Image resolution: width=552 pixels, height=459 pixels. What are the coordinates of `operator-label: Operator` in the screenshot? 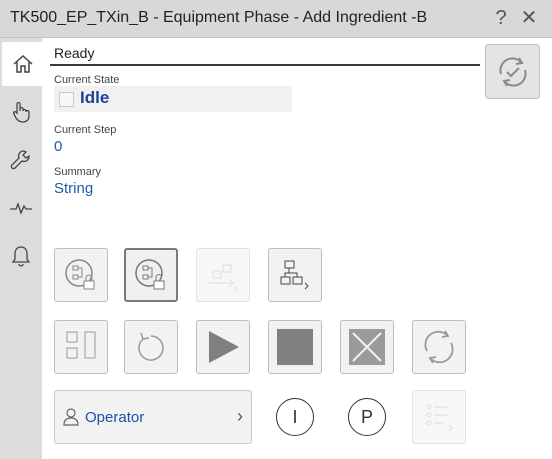 It's located at (115, 417).